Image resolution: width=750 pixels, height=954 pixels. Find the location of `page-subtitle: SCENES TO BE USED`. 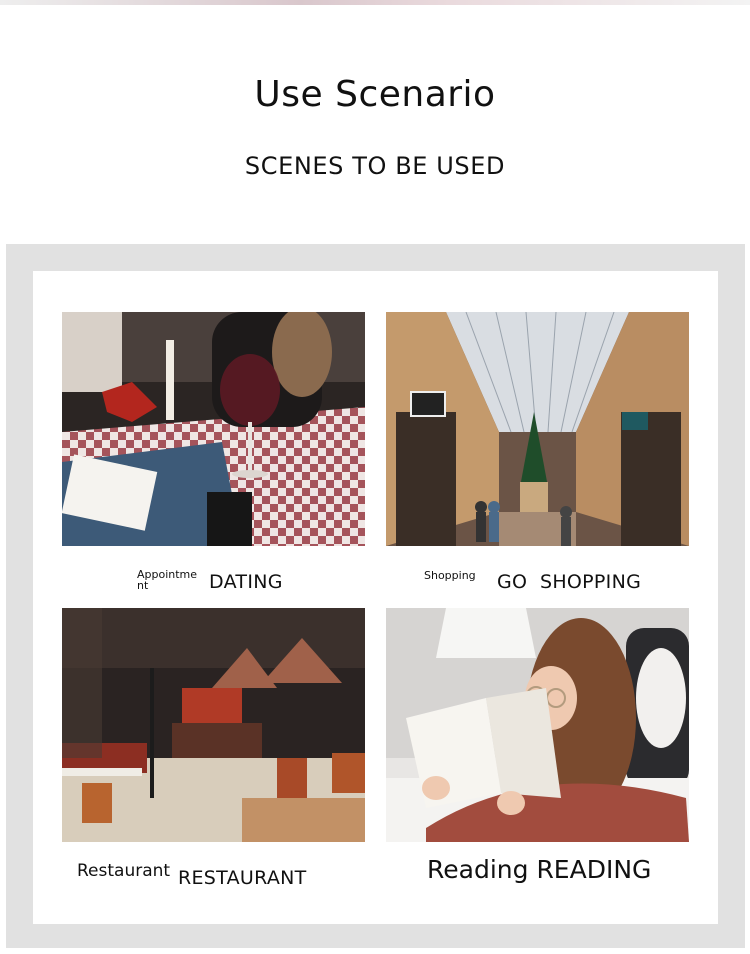

page-subtitle: SCENES TO BE USED is located at coordinates (375, 166).